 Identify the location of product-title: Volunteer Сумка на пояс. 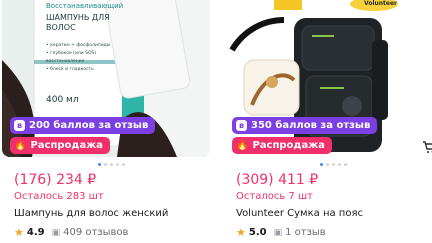
(299, 213).